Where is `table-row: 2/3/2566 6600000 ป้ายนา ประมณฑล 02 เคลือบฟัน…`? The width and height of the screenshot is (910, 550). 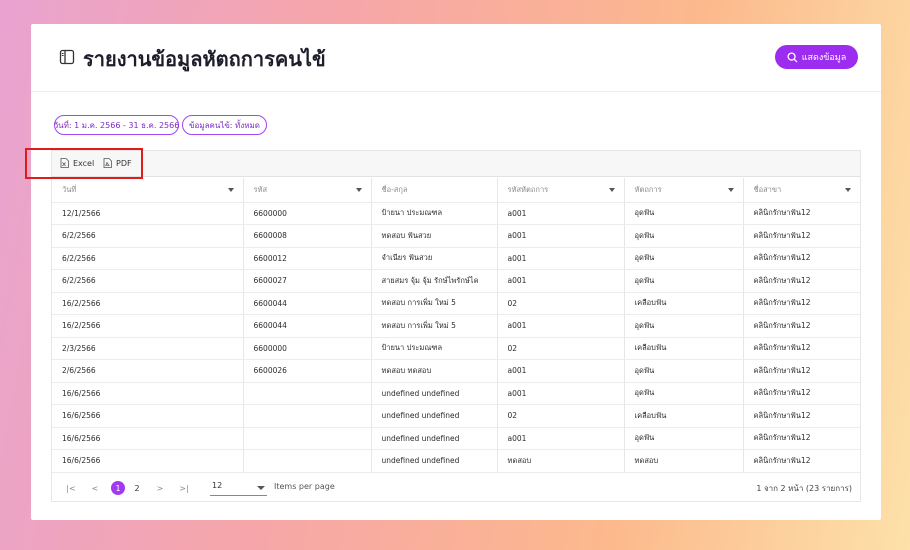 table-row: 2/3/2566 6600000 ป้ายนา ประมณฑล 02 เคลือบฟัน… is located at coordinates (456, 348).